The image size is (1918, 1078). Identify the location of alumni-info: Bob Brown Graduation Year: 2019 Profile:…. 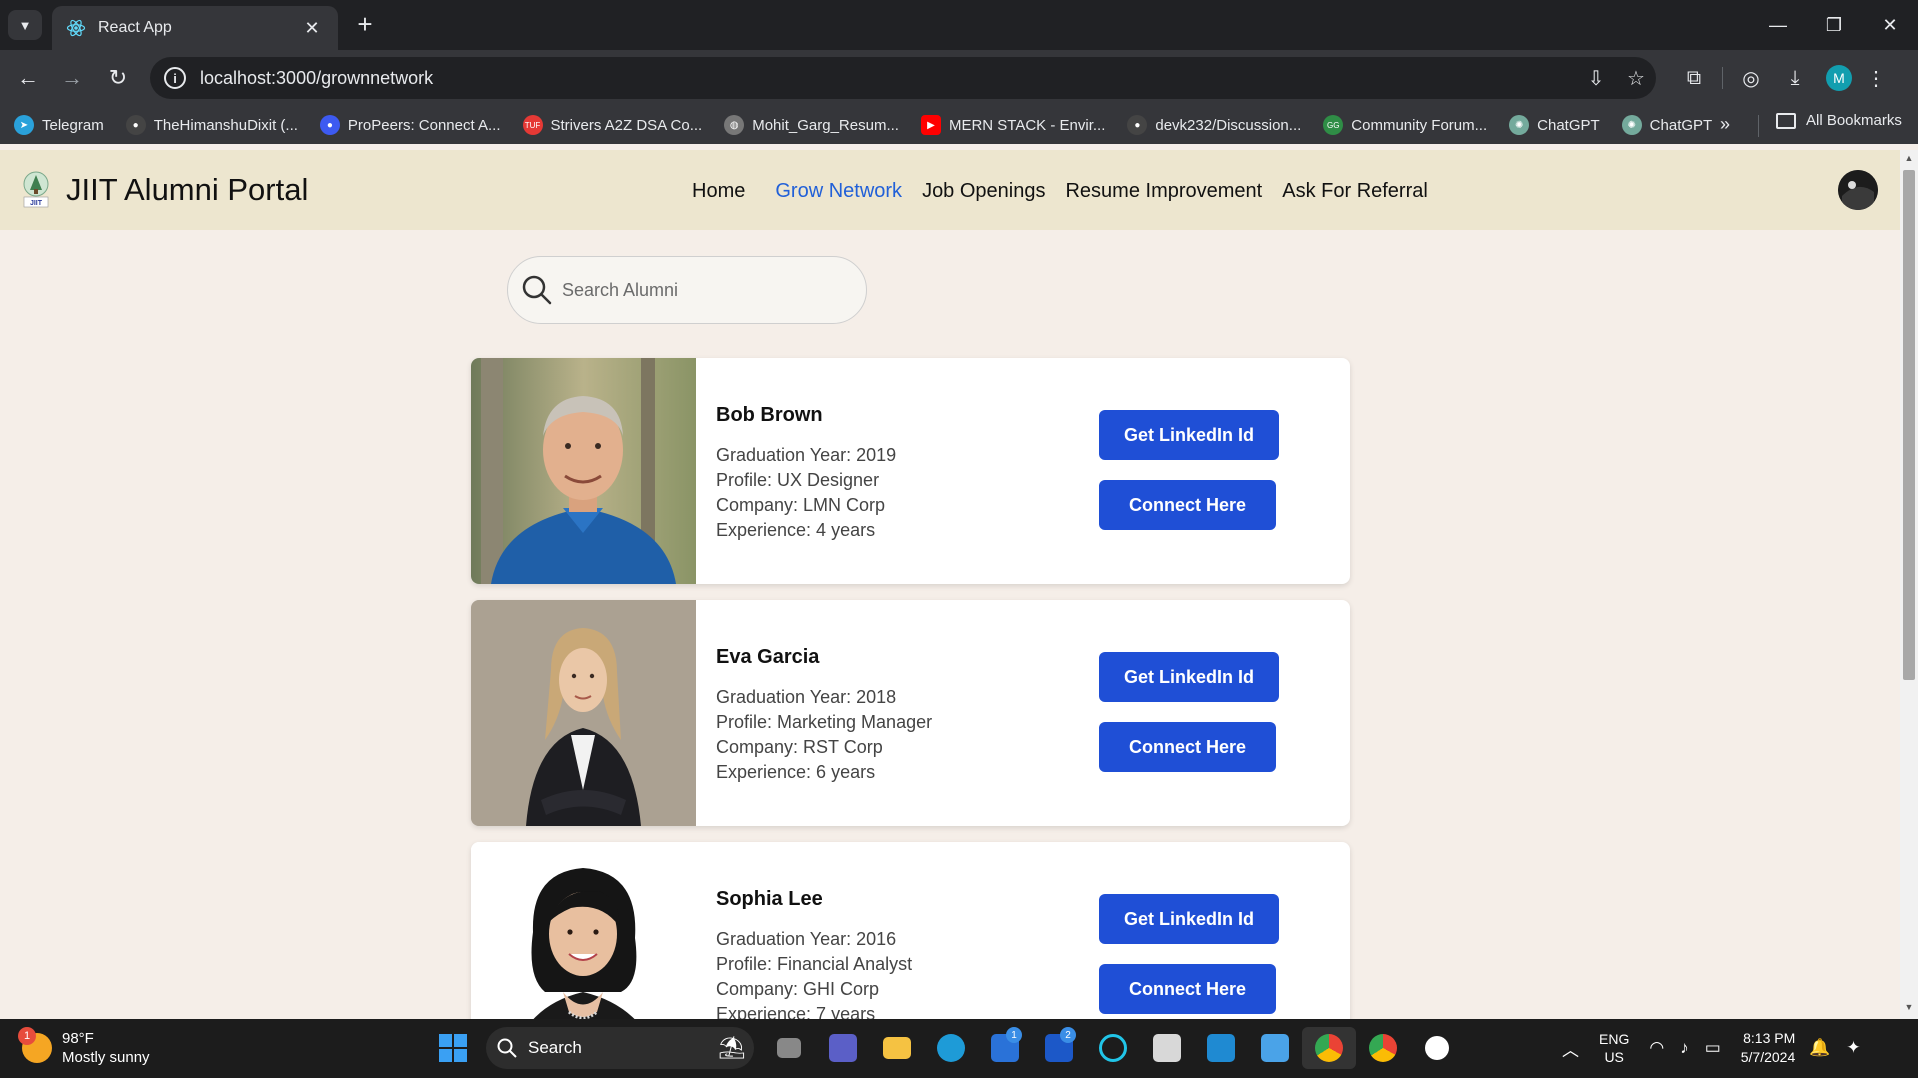
(806, 473).